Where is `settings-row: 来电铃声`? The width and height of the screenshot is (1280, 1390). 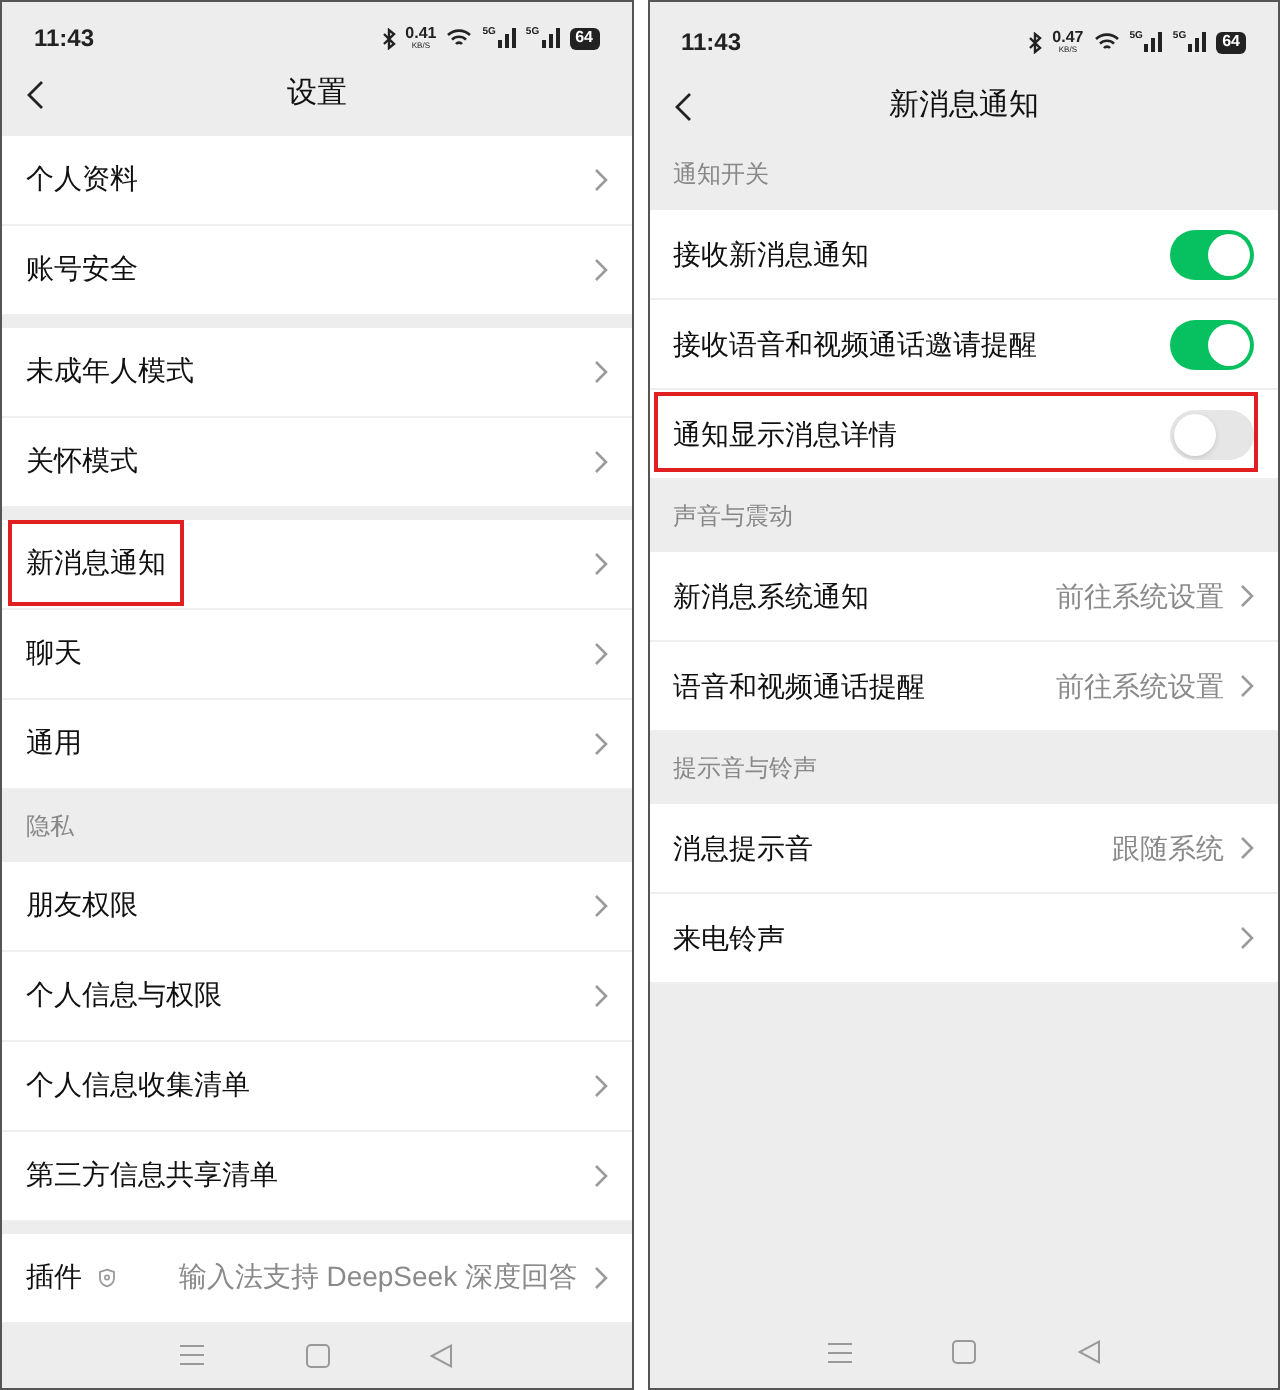 settings-row: 来电铃声 is located at coordinates (963, 939).